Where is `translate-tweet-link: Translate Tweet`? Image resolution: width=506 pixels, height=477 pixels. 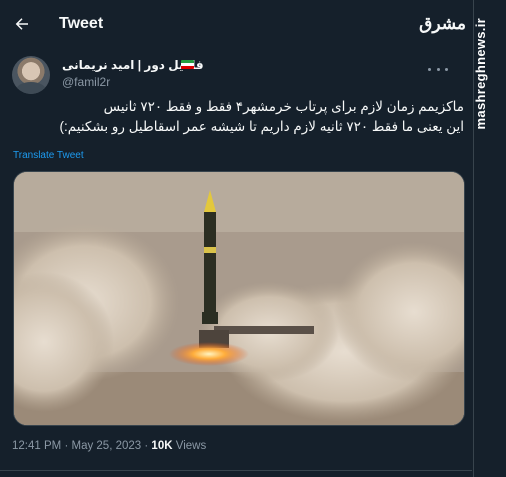
translate-tweet-link: Translate Tweet is located at coordinates (48, 155).